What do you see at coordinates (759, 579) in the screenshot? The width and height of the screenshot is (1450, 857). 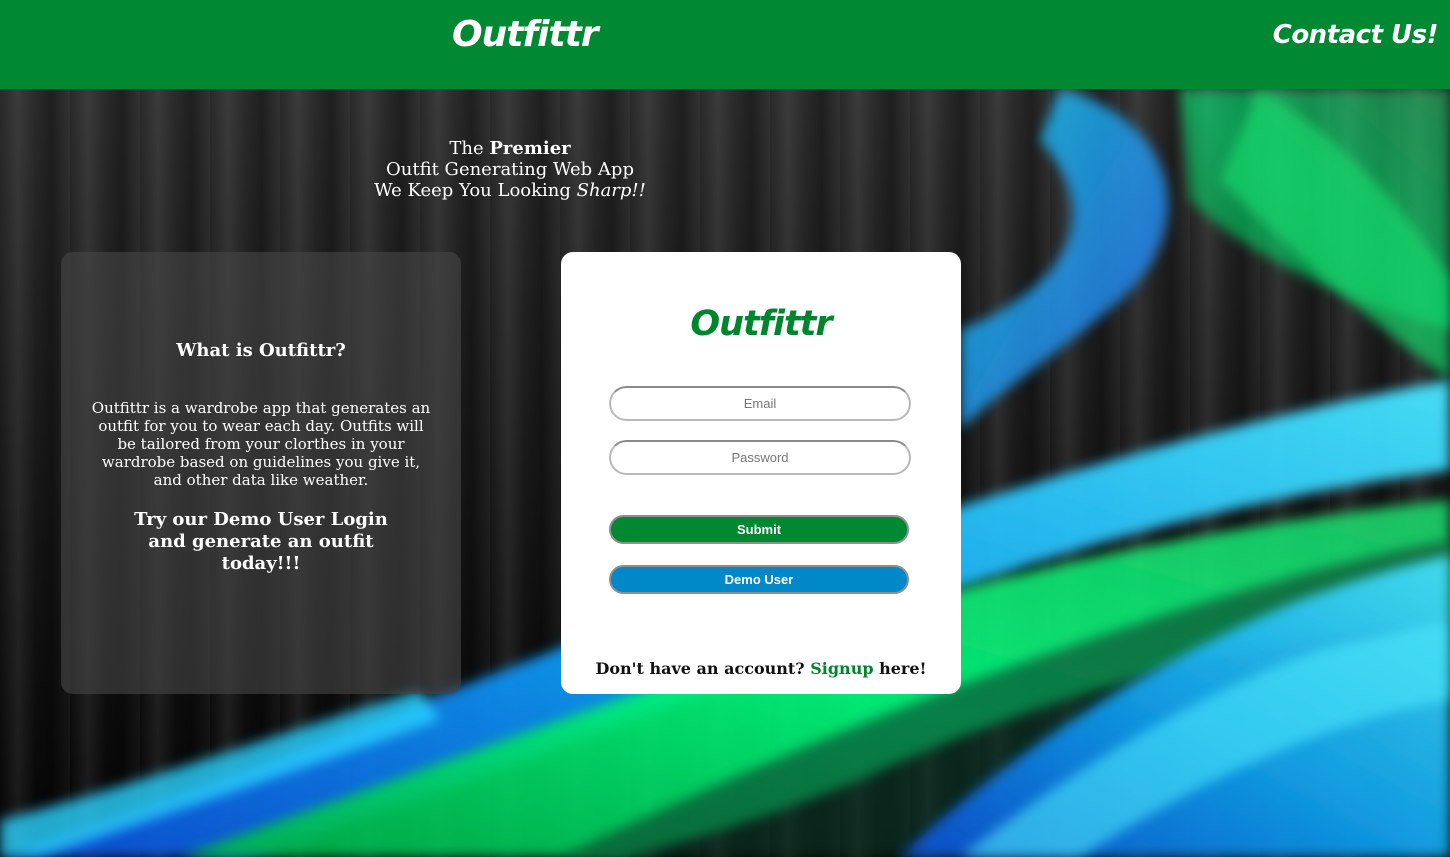 I see `demo-user-button: Demo User` at bounding box center [759, 579].